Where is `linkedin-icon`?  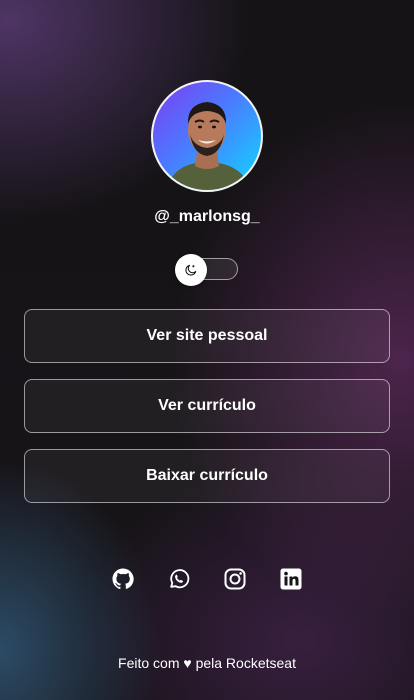
linkedin-icon is located at coordinates (291, 579).